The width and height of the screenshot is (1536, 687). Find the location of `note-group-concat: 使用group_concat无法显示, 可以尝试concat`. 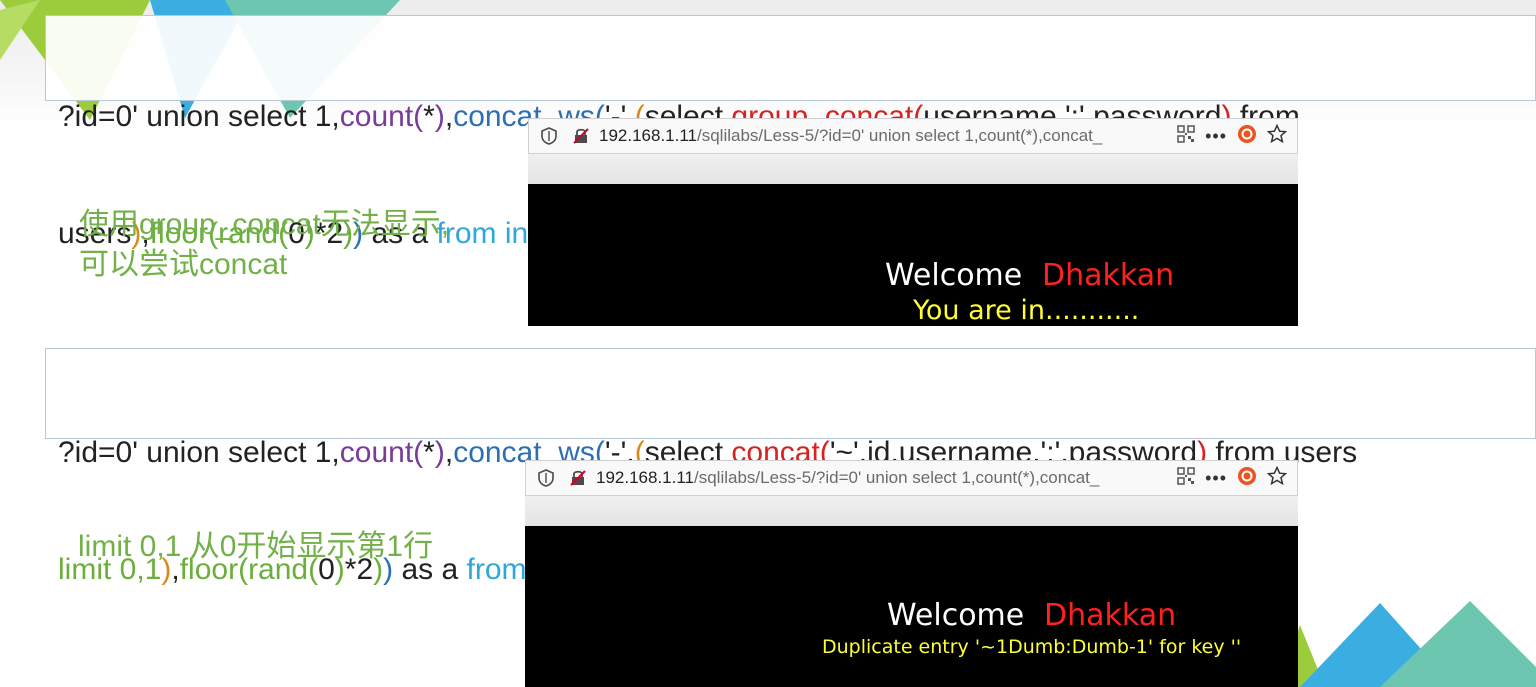

note-group-concat: 使用group_concat无法显示, 可以尝试concat is located at coordinates (264, 245).